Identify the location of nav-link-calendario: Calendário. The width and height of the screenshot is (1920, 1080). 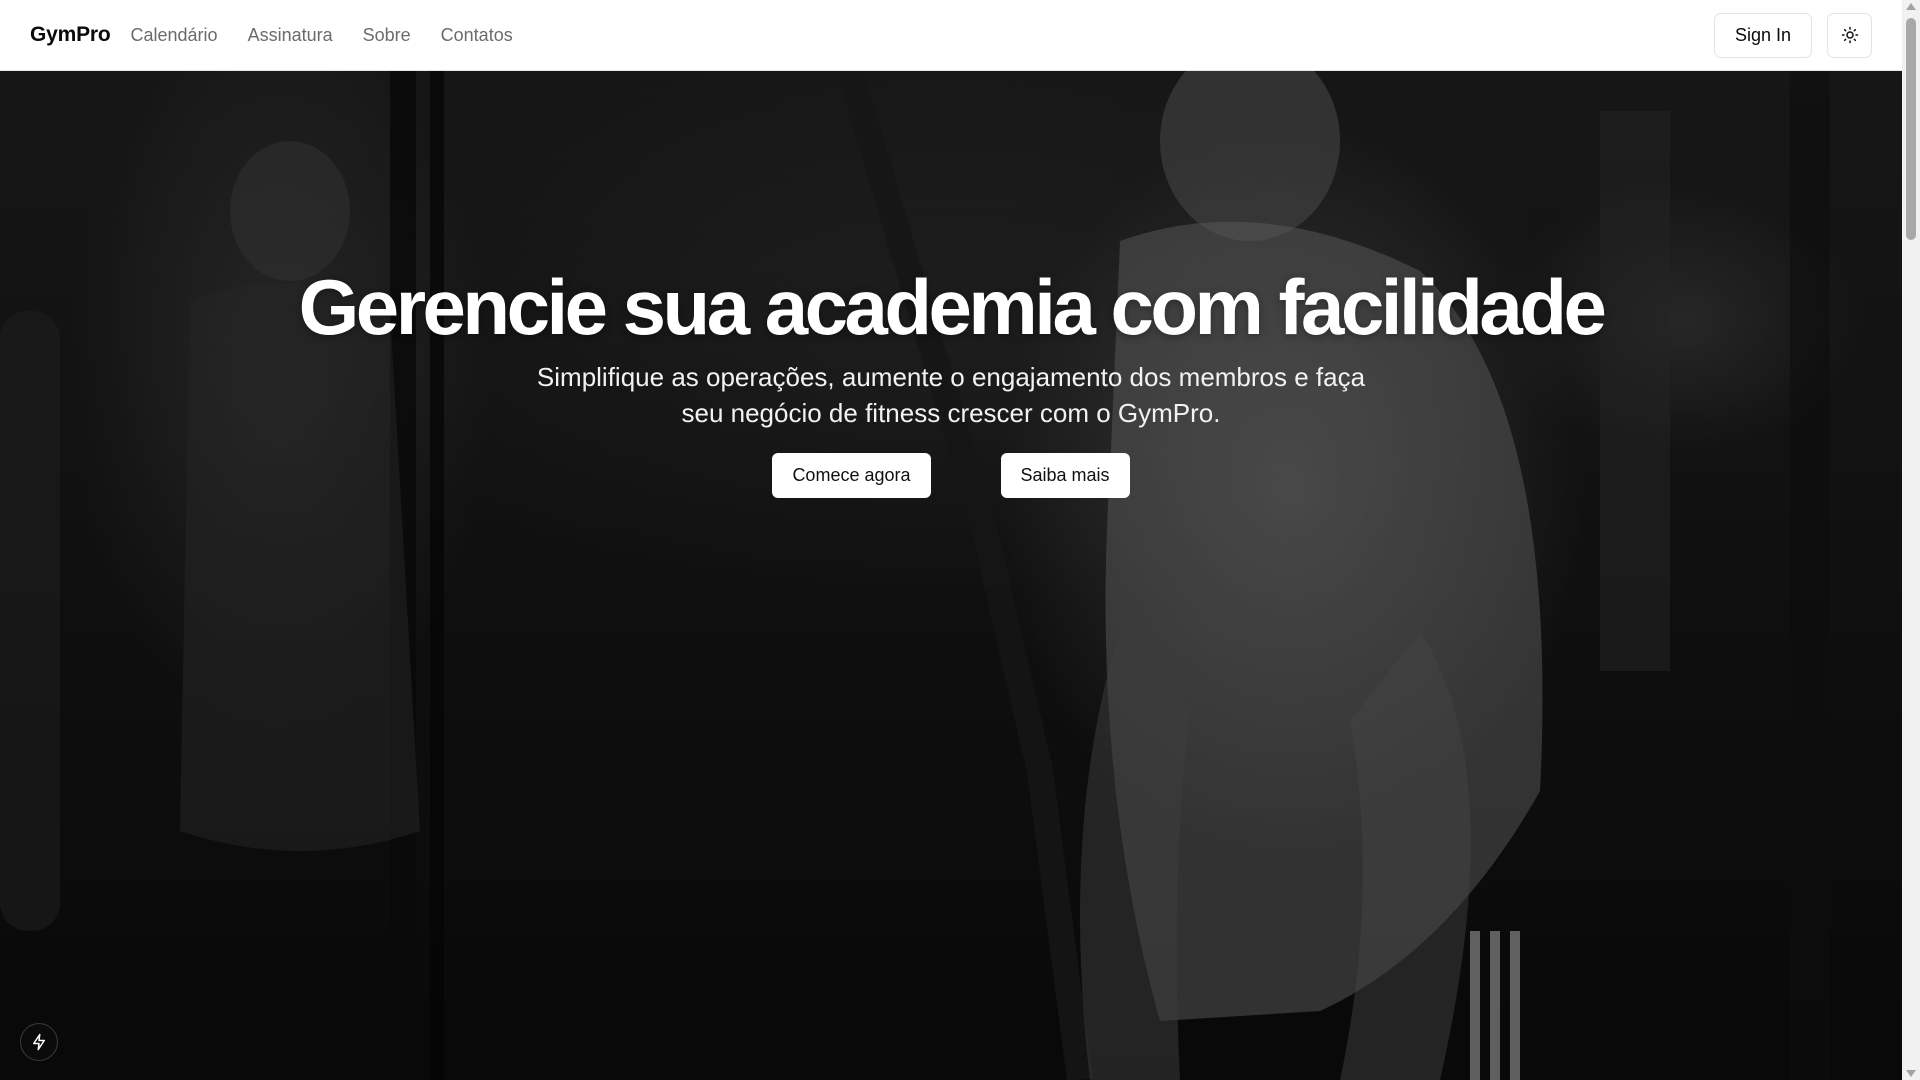
(174, 35).